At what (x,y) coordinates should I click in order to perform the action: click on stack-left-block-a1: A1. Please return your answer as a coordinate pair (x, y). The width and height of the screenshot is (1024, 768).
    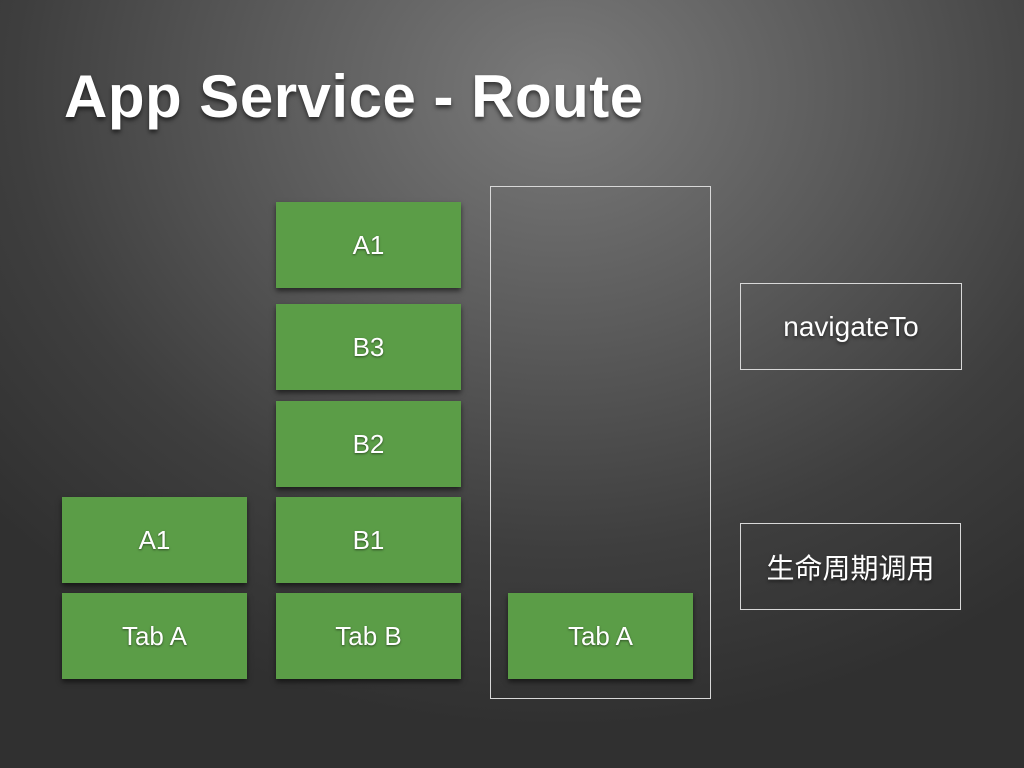
    Looking at the image, I should click on (154, 540).